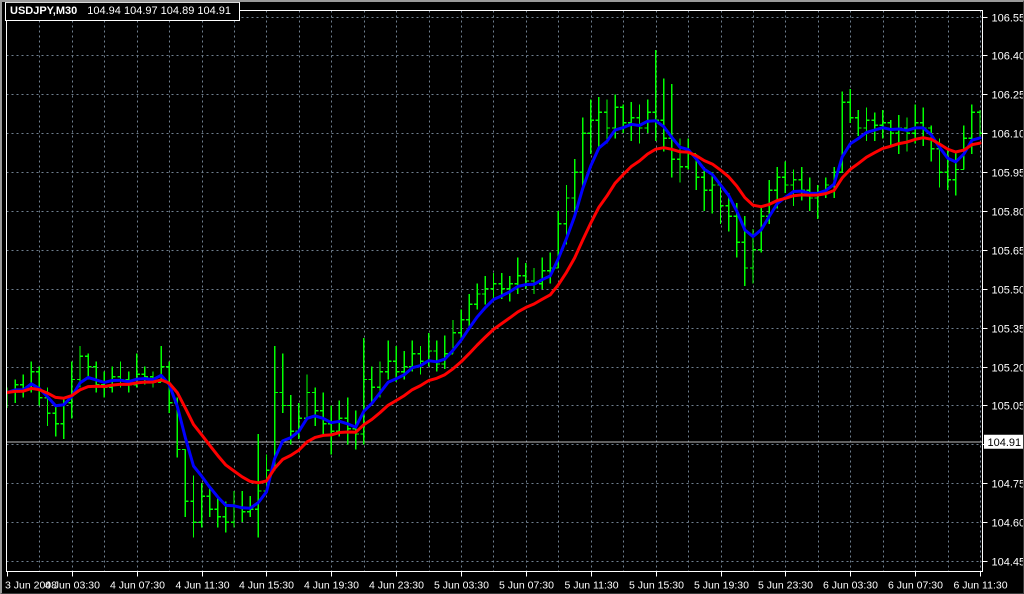 This screenshot has height=594, width=1024. Describe the element at coordinates (915, 586) in the screenshot. I see `time-axis-label: 6 Jun 07:30` at that location.